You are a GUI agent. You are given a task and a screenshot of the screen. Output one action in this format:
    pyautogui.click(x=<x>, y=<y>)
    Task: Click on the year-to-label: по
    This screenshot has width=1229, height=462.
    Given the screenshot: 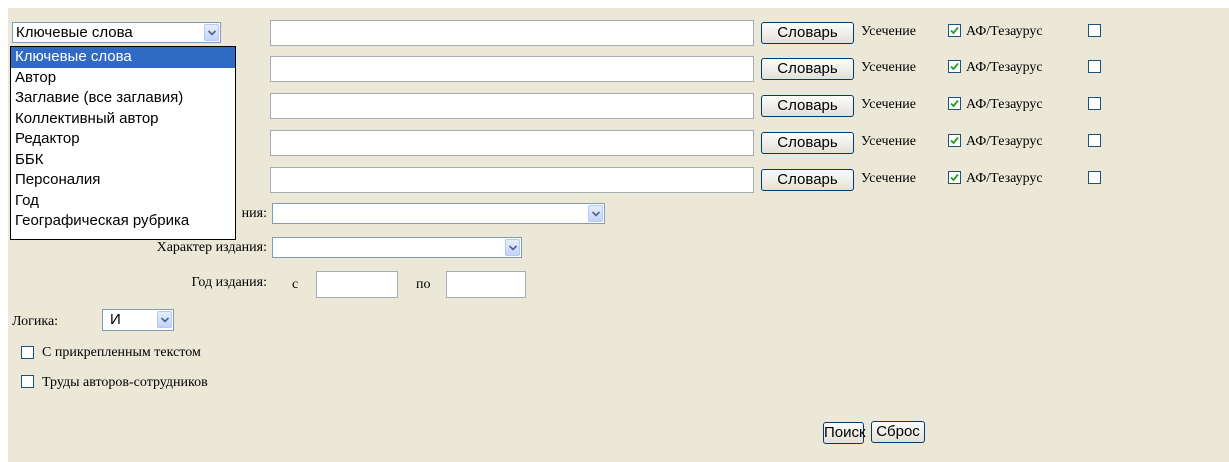 What is the action you would take?
    pyautogui.click(x=423, y=284)
    